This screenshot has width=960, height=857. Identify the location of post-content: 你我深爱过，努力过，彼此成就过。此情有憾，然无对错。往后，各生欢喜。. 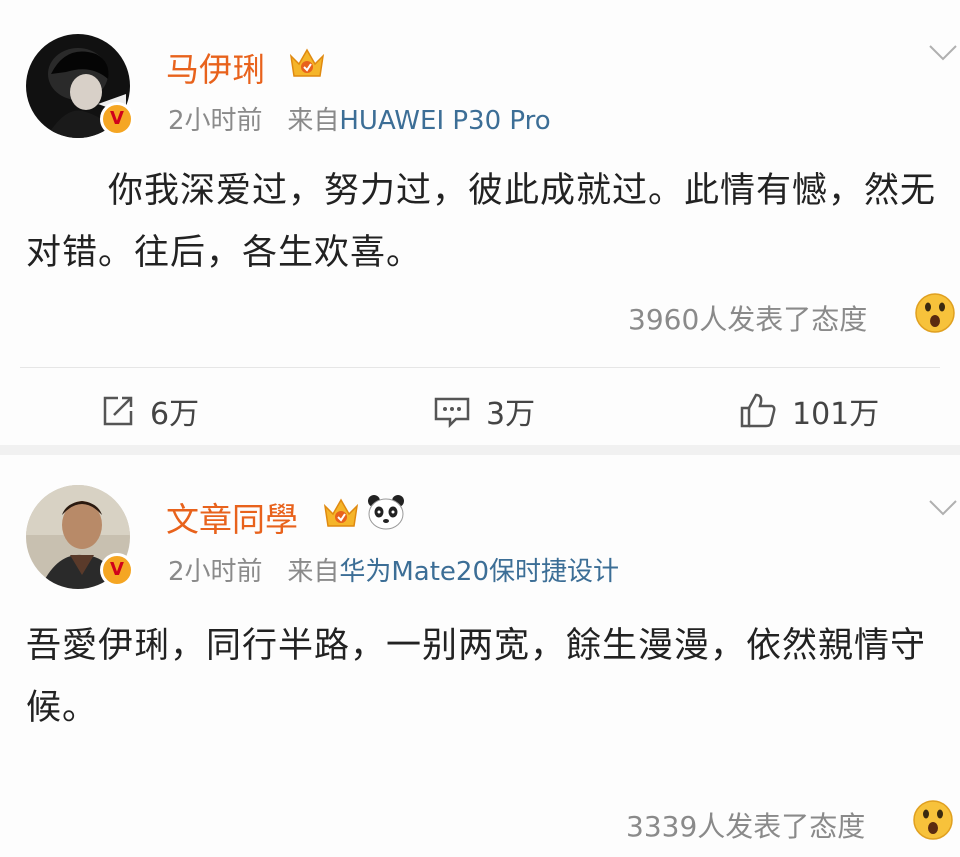
(481, 222).